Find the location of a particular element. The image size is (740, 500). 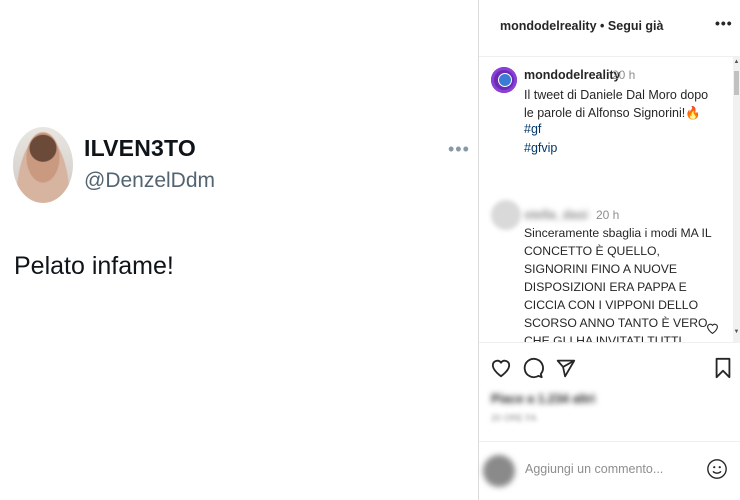

avatar-logo is located at coordinates (505, 80).